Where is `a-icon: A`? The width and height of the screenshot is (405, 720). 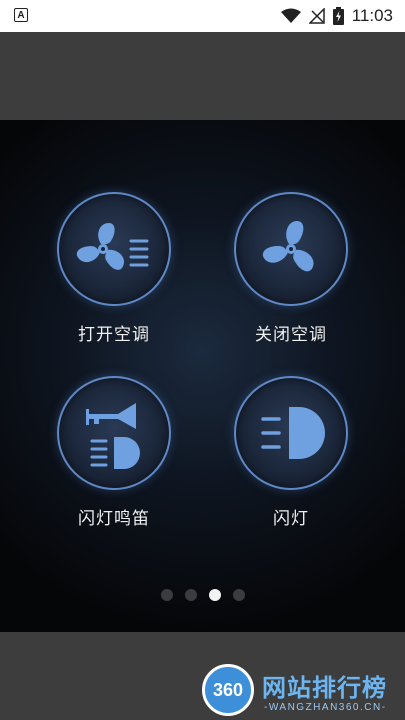
a-icon: A is located at coordinates (21, 15).